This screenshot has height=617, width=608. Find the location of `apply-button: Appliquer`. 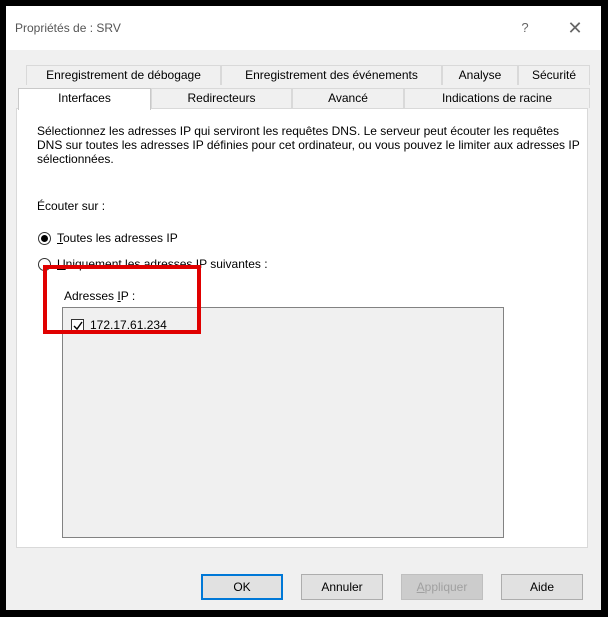

apply-button: Appliquer is located at coordinates (442, 587).